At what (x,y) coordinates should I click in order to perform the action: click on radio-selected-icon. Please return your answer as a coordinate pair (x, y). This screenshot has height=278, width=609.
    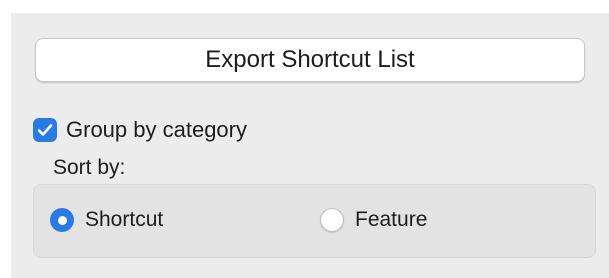
    Looking at the image, I should click on (62, 220).